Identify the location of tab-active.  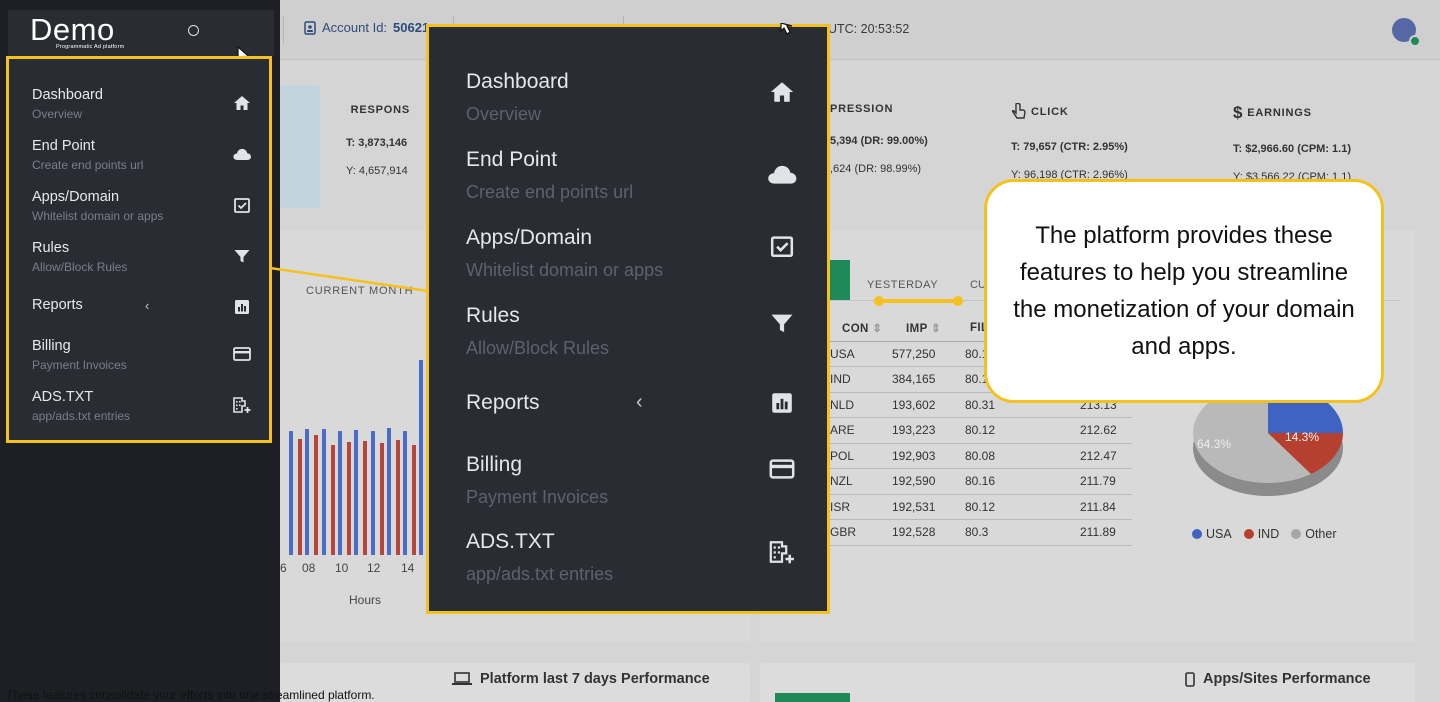
(840, 280).